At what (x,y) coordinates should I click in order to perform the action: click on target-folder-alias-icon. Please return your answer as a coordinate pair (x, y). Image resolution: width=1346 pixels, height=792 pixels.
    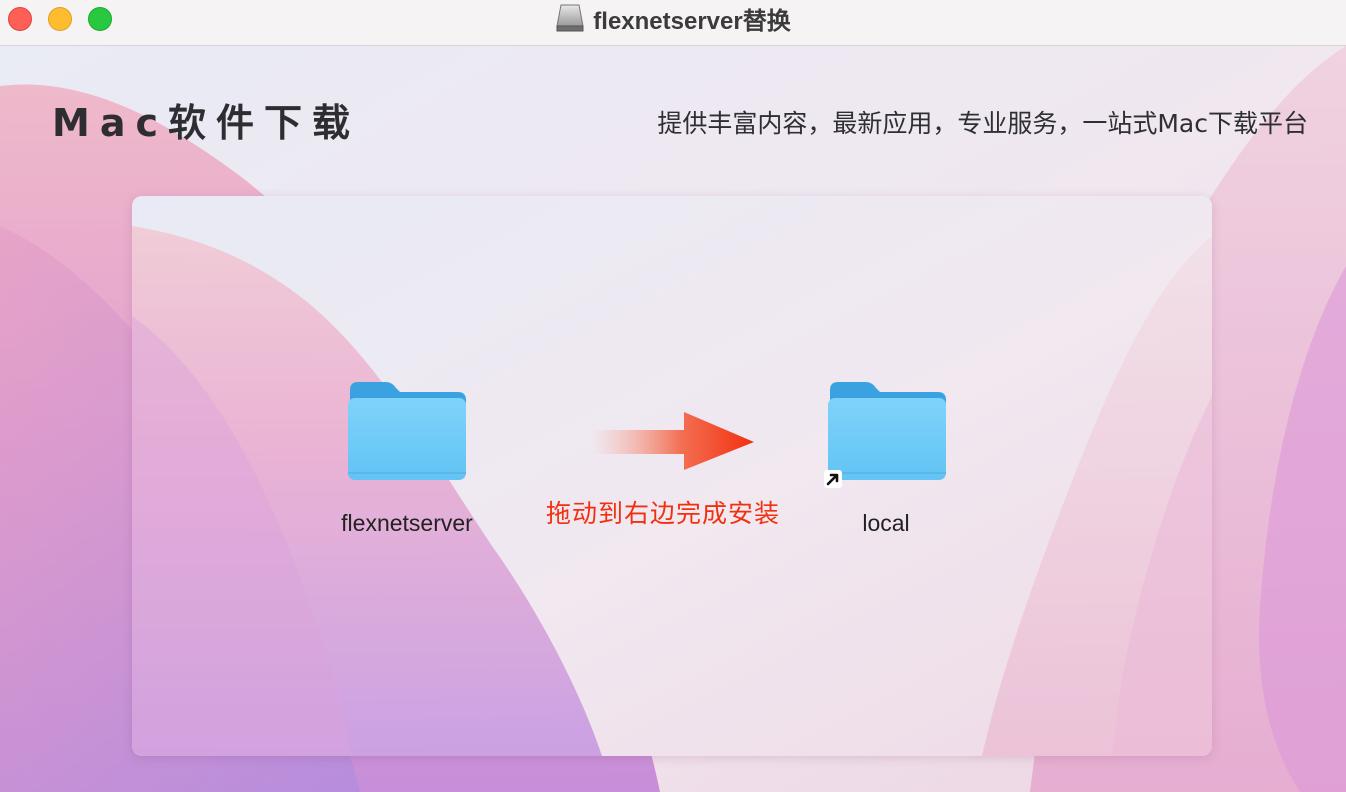
    Looking at the image, I should click on (887, 431).